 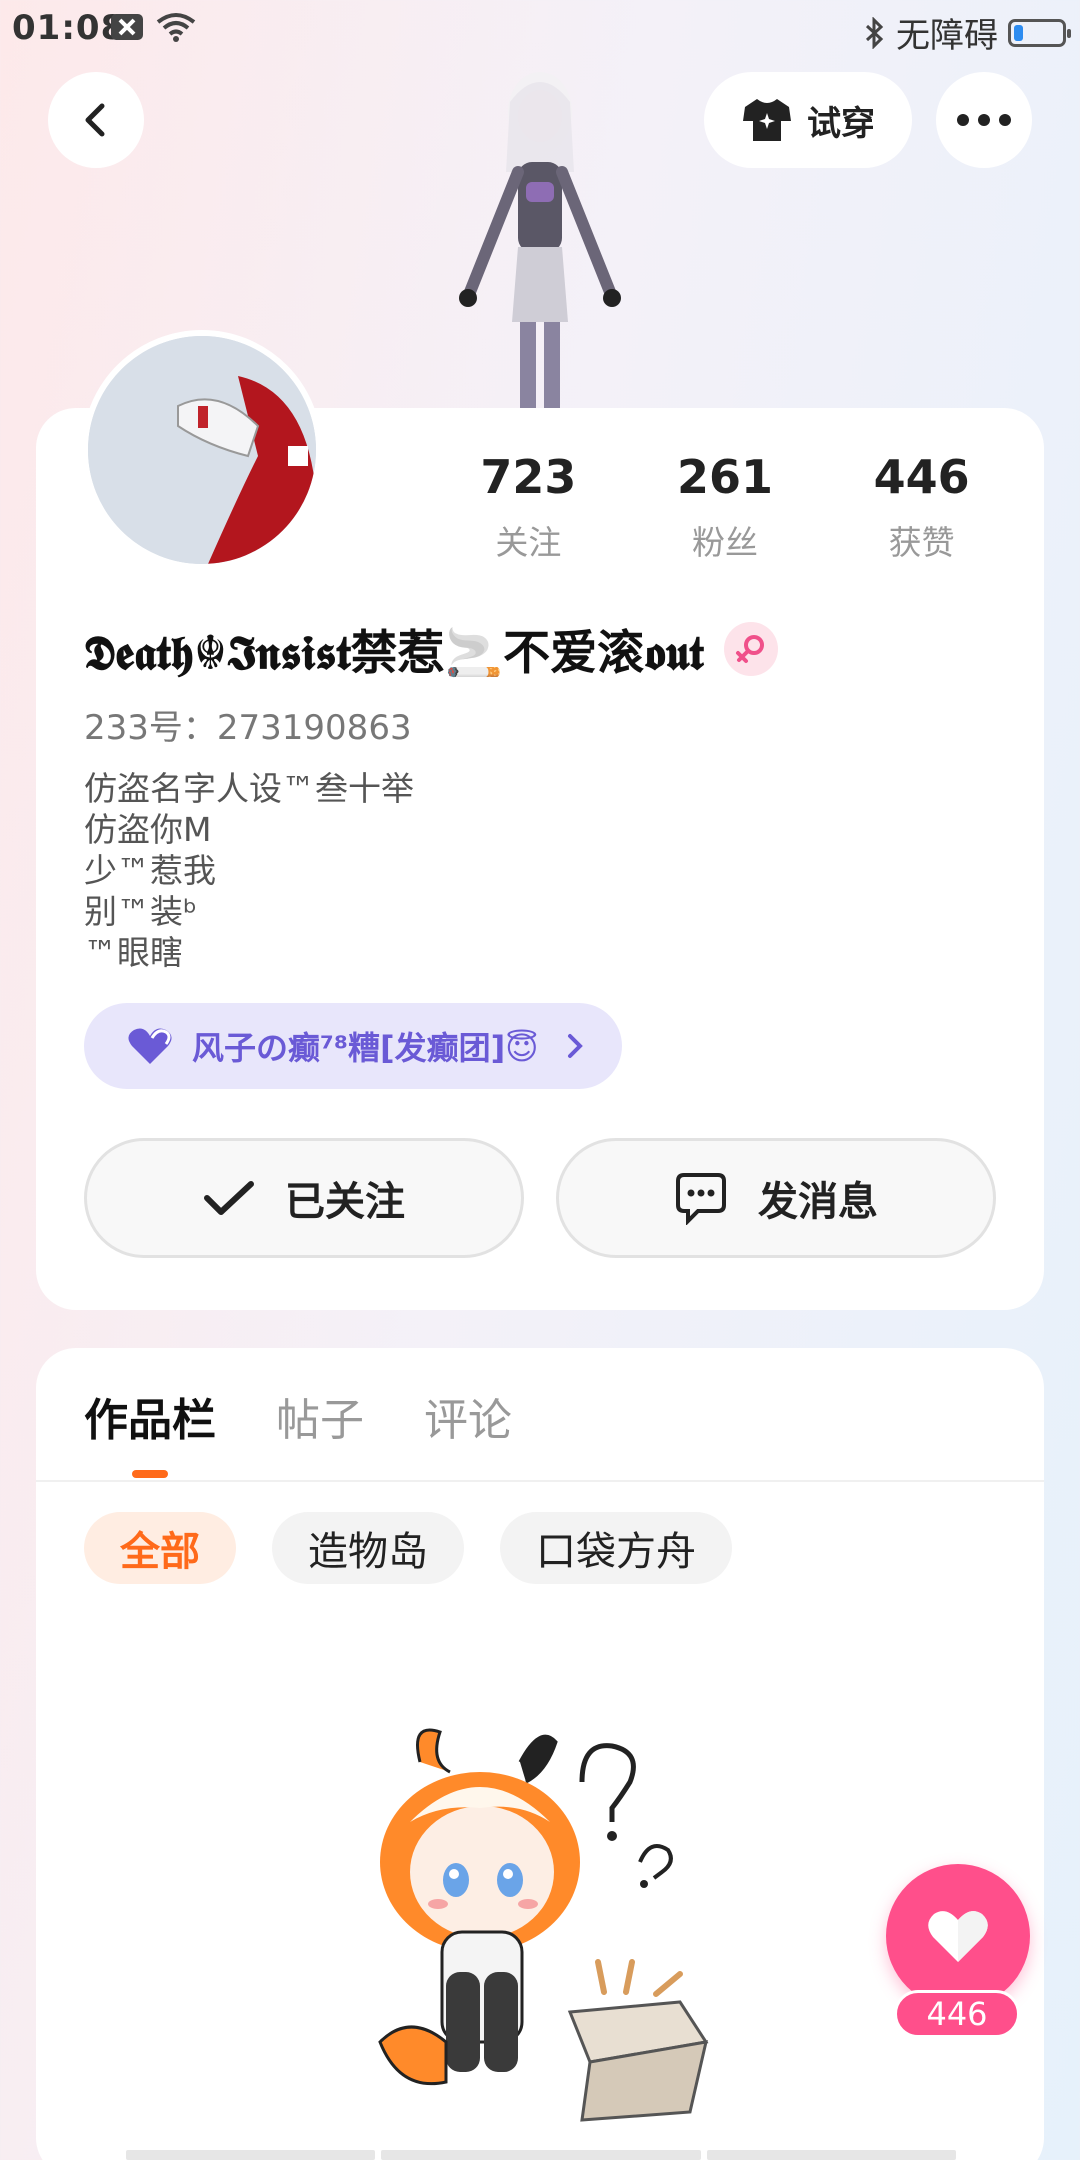 I want to click on stat-followers: 261 粉丝, so click(x=725, y=507).